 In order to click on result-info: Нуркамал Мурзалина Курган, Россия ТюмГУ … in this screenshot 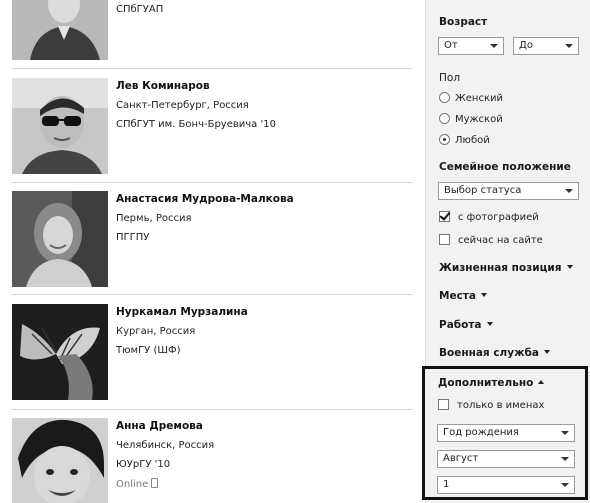, I will do `click(261, 335)`.